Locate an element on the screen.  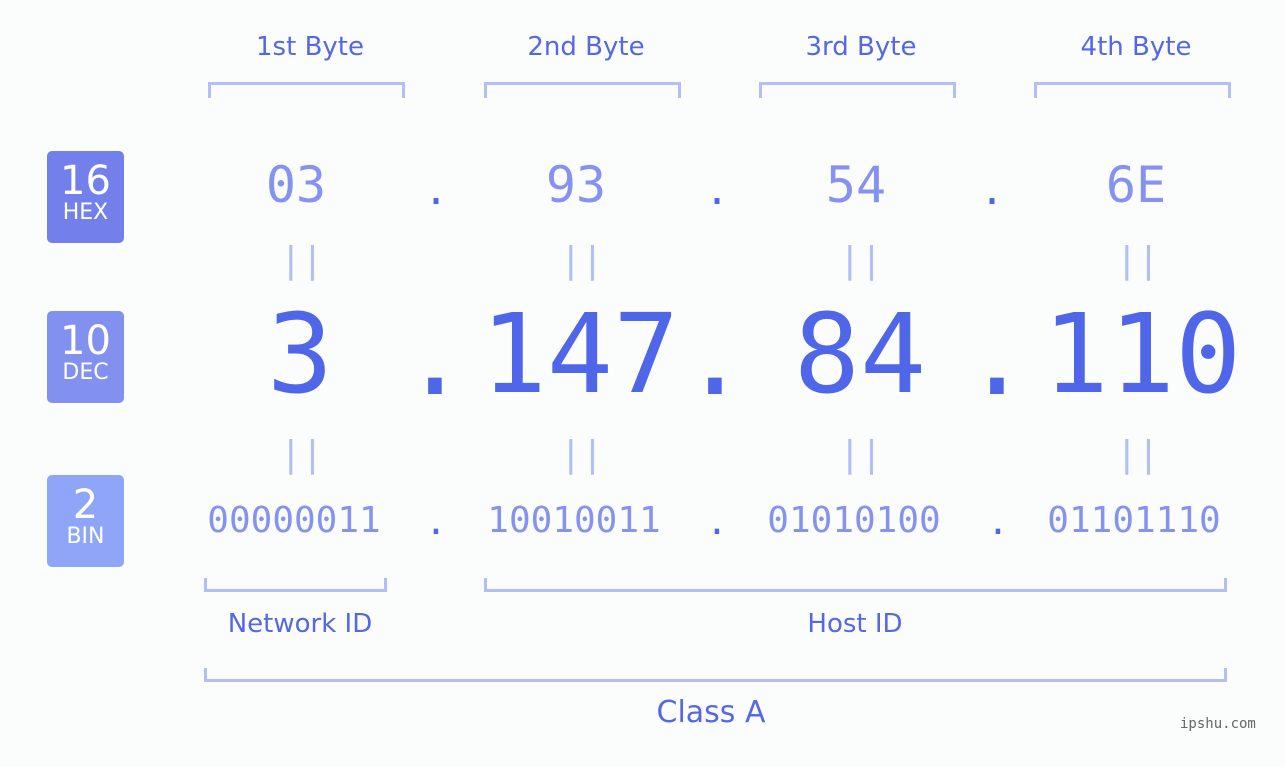
bin-badge: 2 BIN is located at coordinates (85, 521).